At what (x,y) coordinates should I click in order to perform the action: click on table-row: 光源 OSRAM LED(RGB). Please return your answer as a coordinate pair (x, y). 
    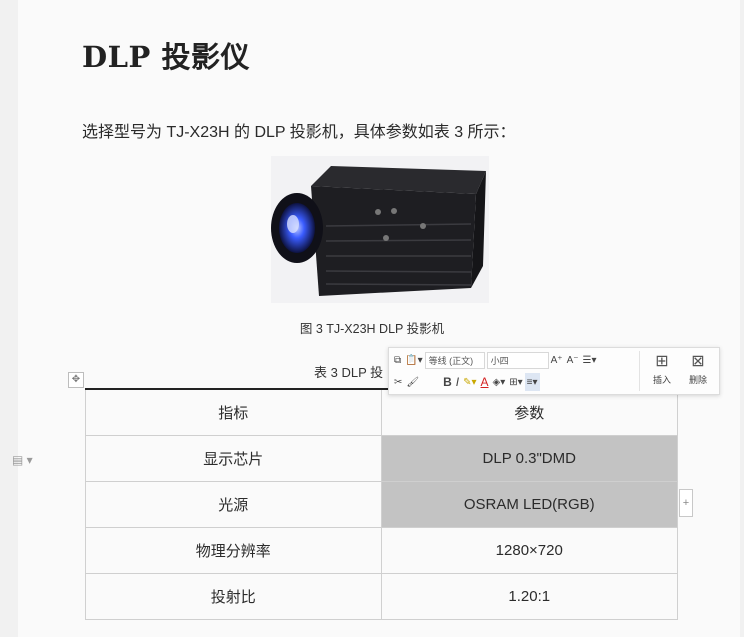
    Looking at the image, I should click on (381, 505).